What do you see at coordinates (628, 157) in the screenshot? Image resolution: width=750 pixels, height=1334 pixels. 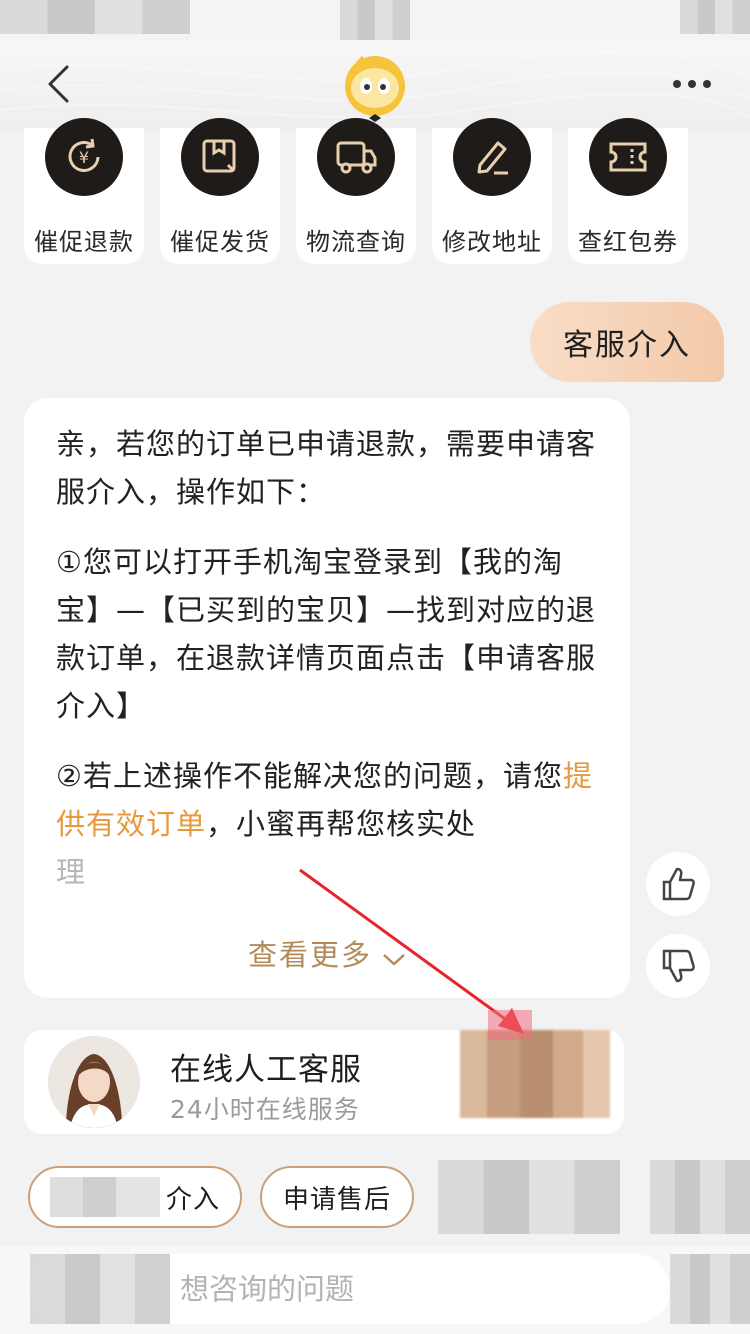 I see `coupon-ticket-icon` at bounding box center [628, 157].